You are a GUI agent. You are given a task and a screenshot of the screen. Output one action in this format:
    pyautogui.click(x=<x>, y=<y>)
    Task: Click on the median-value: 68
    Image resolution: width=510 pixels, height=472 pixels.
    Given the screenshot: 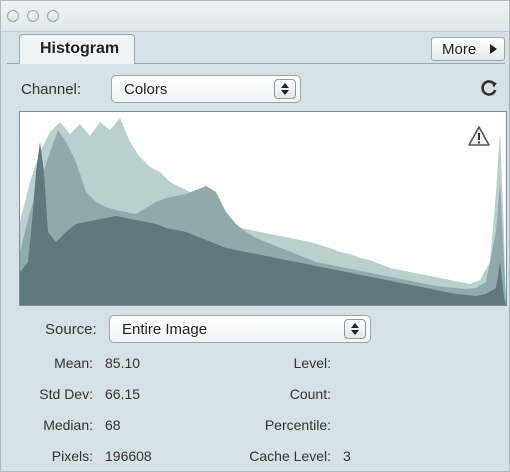 What is the action you would take?
    pyautogui.click(x=113, y=425)
    